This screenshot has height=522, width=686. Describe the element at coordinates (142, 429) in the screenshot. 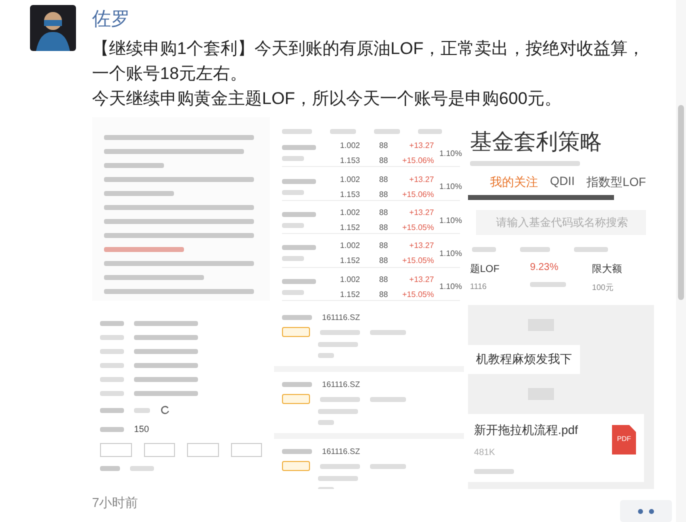

I see `amount-value: 150` at that location.